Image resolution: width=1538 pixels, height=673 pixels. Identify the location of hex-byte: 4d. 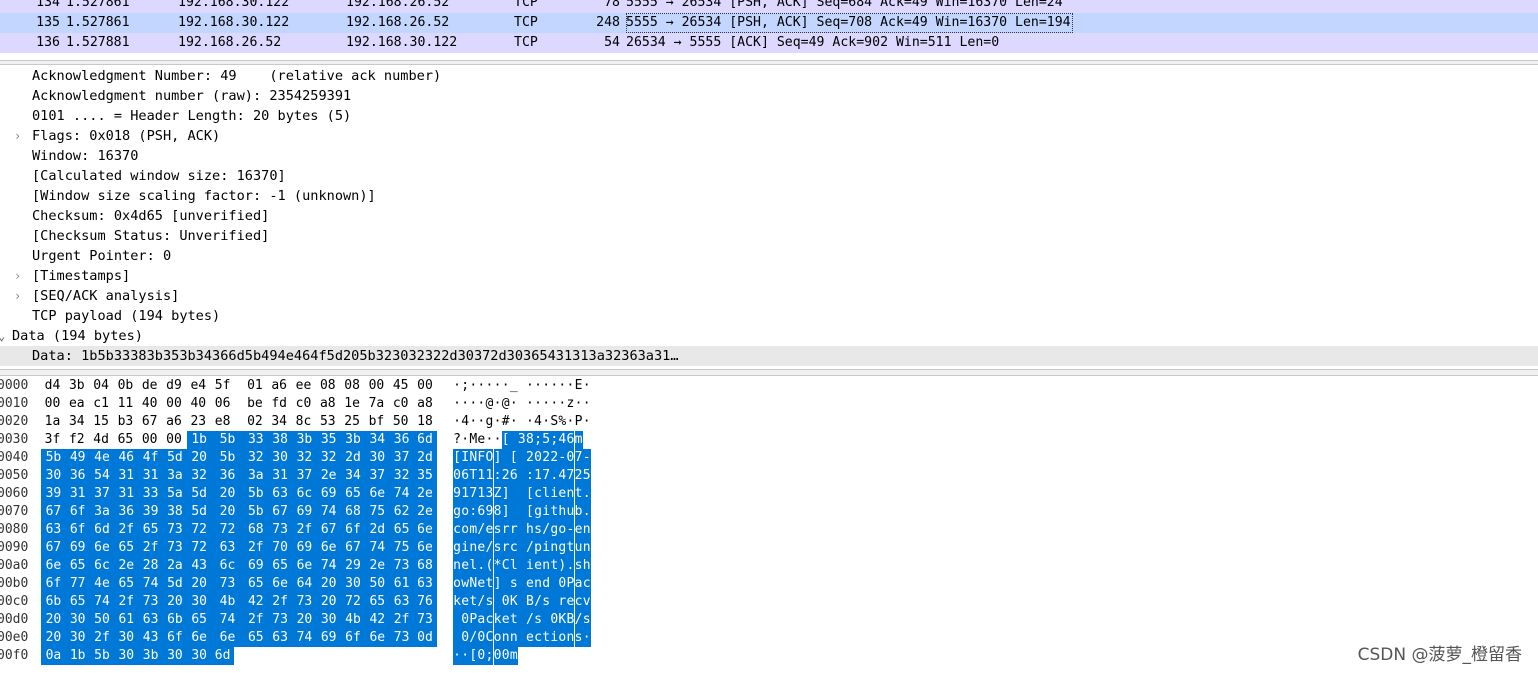
(101, 440).